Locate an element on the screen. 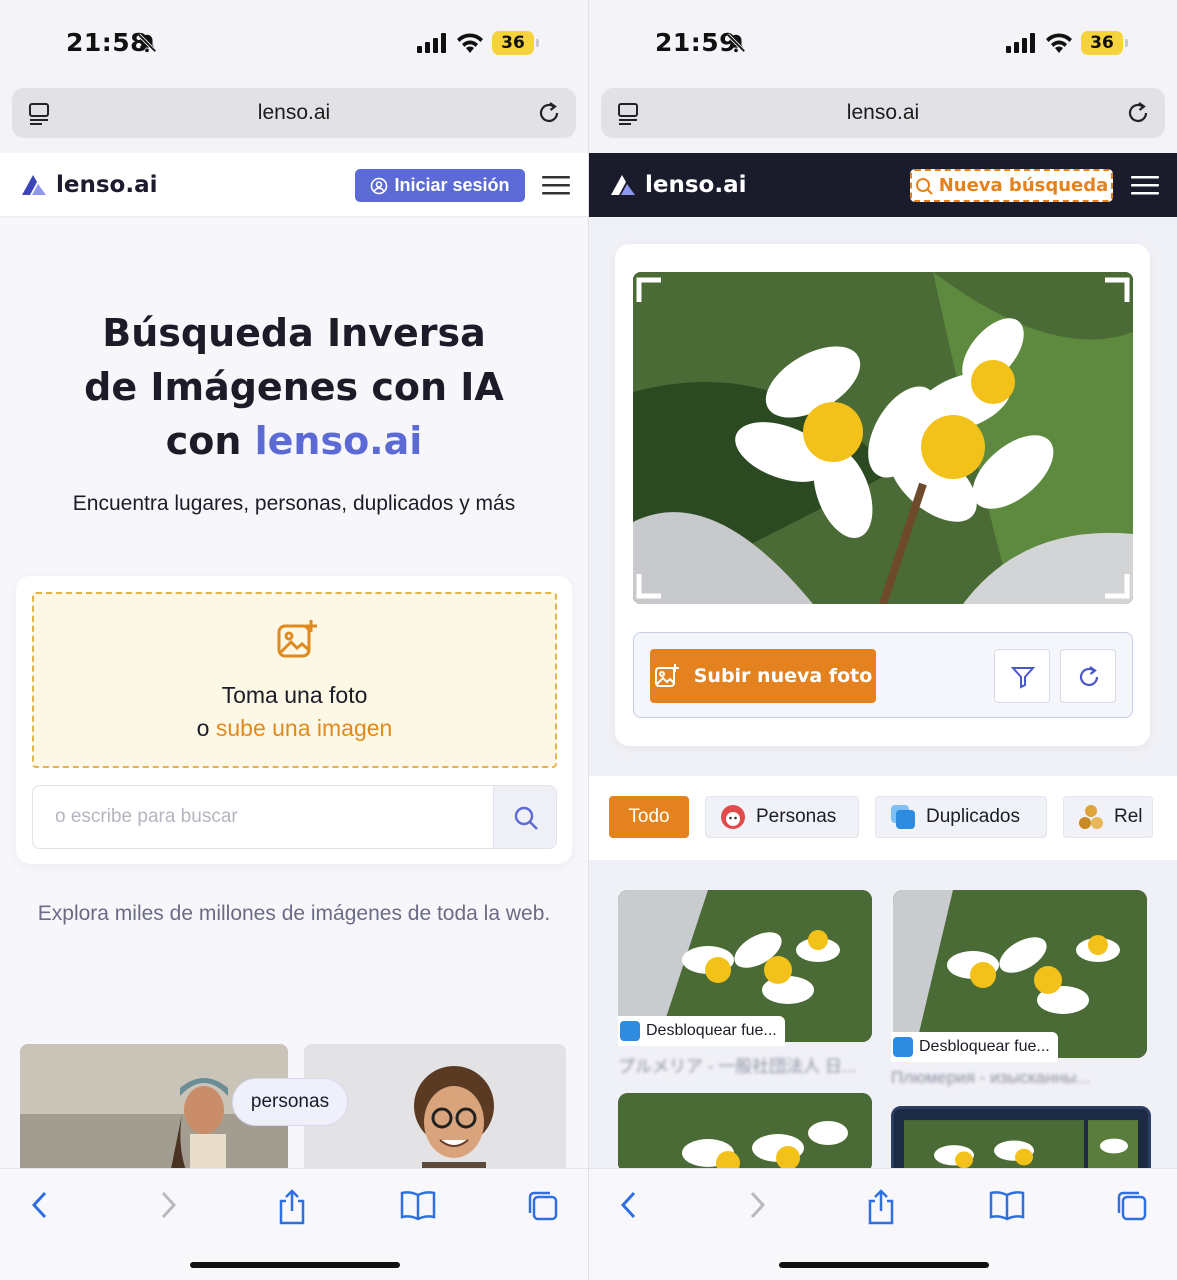 This screenshot has width=1177, height=1280. new-search-button: Nueva búsqueda is located at coordinates (1011, 185).